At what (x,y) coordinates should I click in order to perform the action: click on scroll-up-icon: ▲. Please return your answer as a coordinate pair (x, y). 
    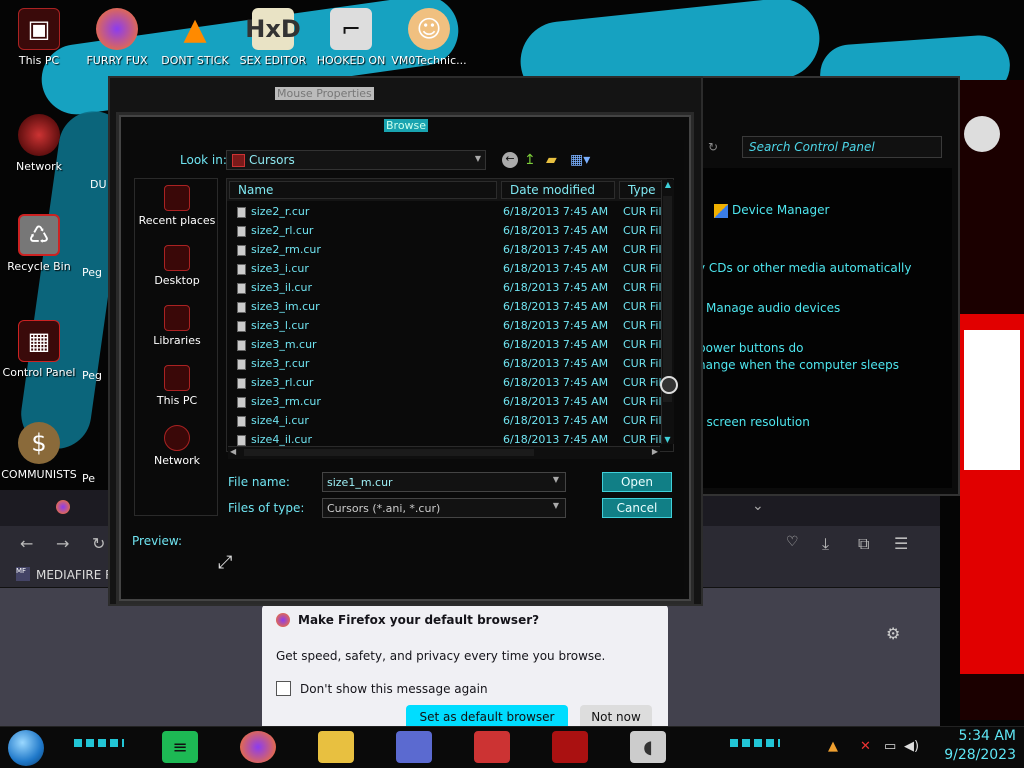
    Looking at the image, I should click on (668, 184).